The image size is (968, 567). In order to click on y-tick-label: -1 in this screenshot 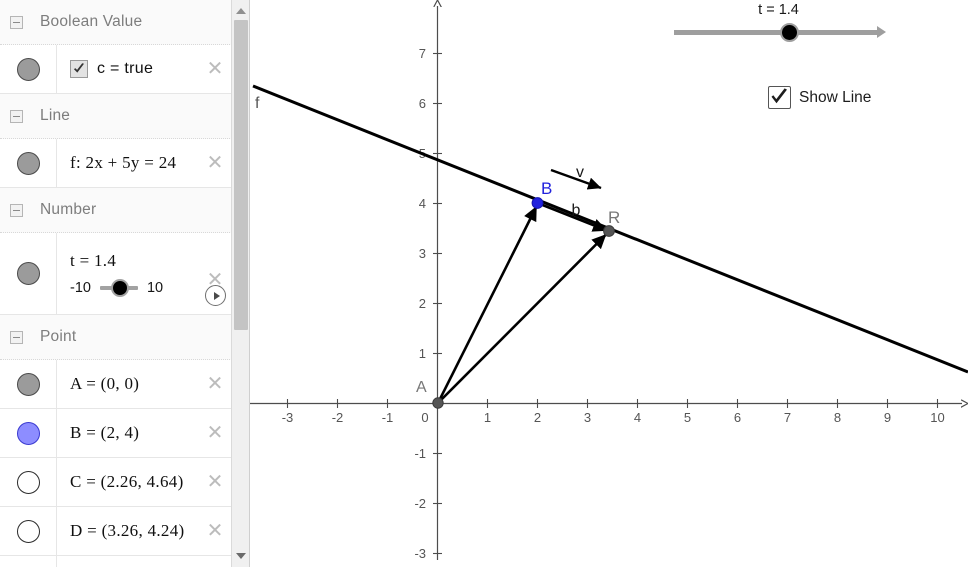, I will do `click(420, 453)`.